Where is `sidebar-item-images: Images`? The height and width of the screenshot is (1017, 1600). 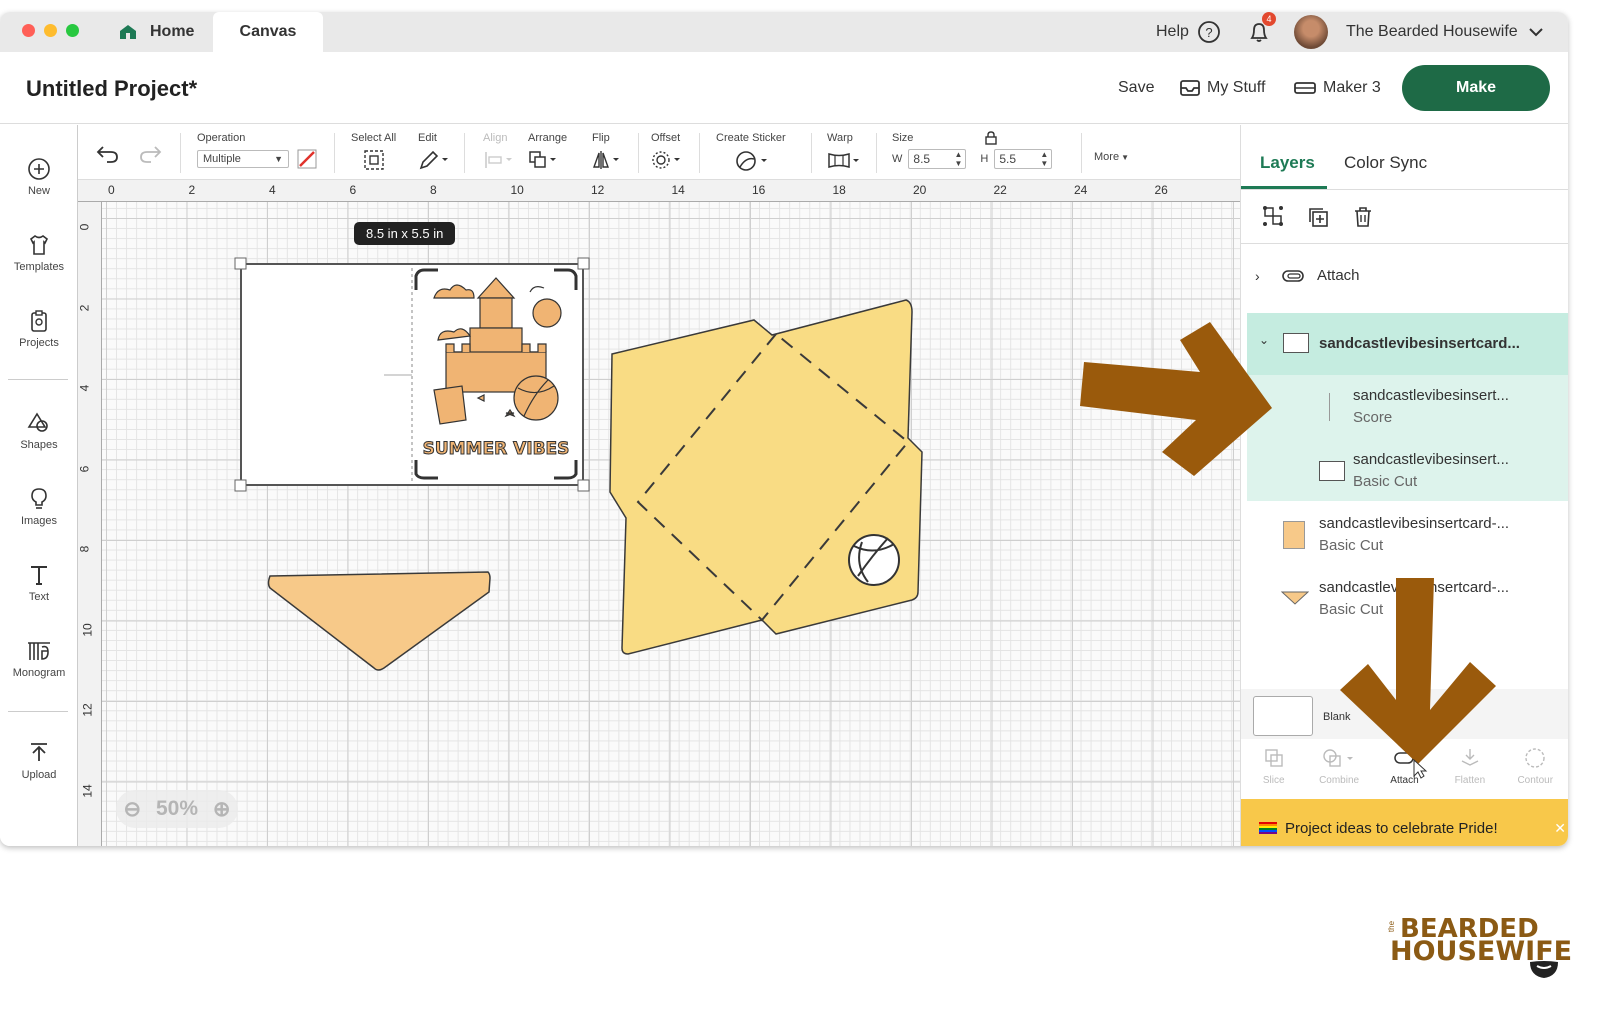
sidebar-item-images: Images is located at coordinates (39, 507).